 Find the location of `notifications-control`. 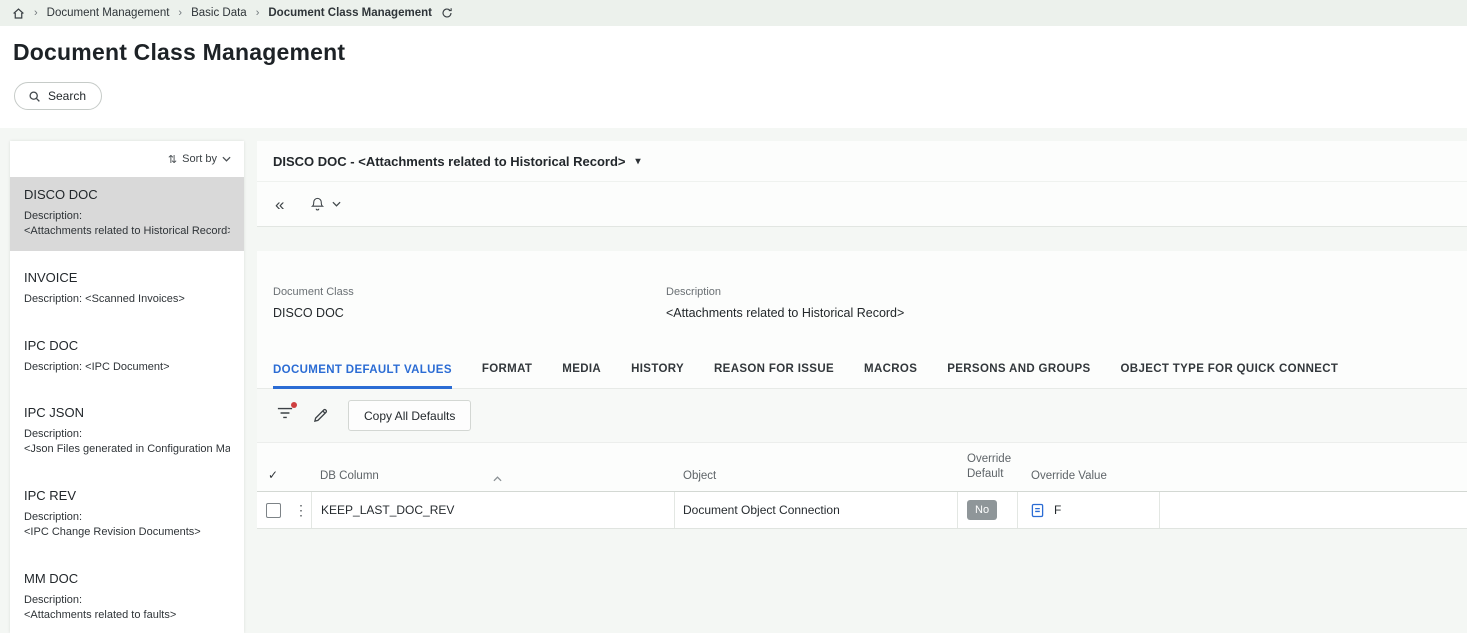

notifications-control is located at coordinates (326, 204).